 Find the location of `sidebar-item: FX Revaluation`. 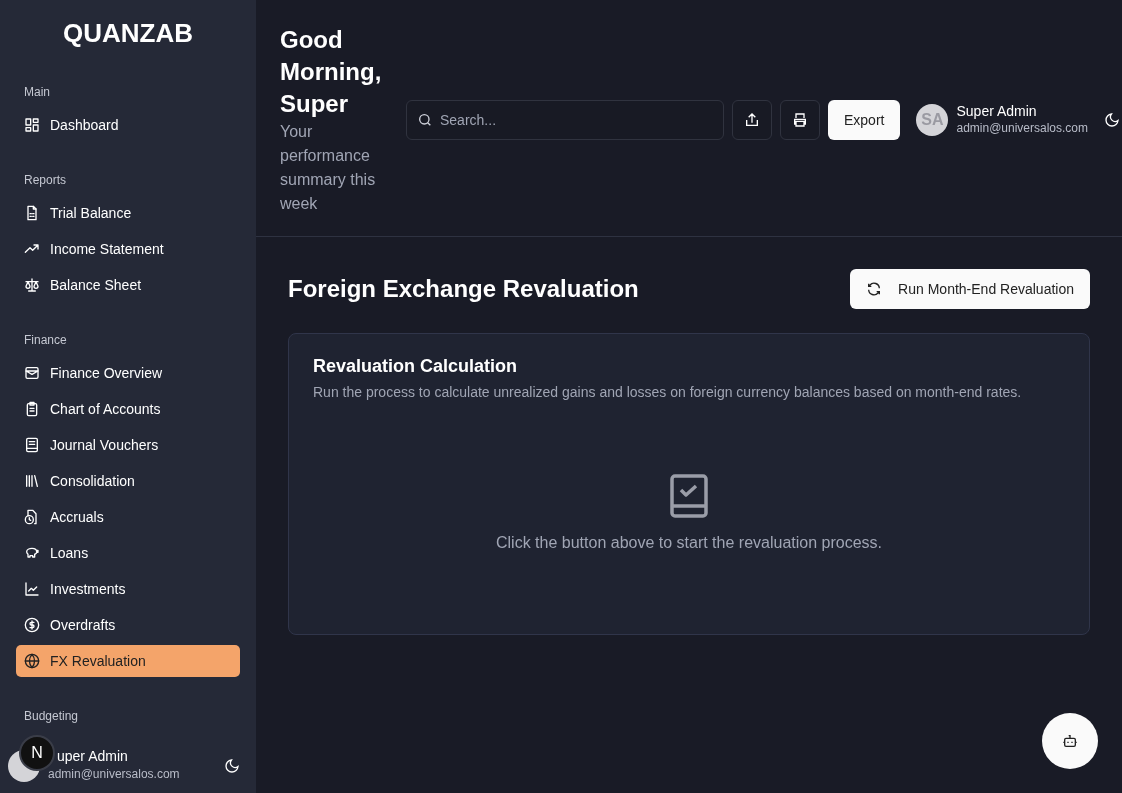

sidebar-item: FX Revaluation is located at coordinates (128, 661).